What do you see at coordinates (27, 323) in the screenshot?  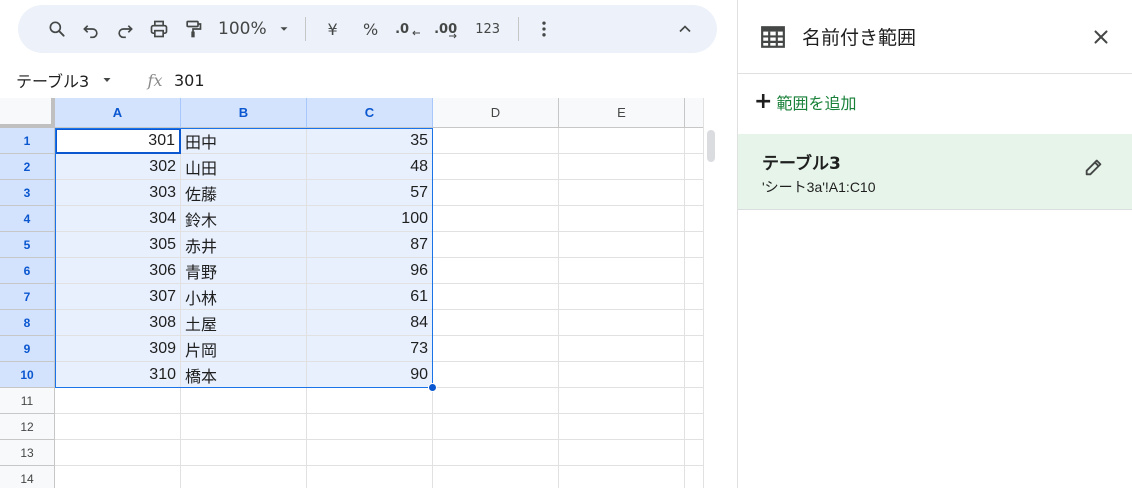 I see `row-header: 8` at bounding box center [27, 323].